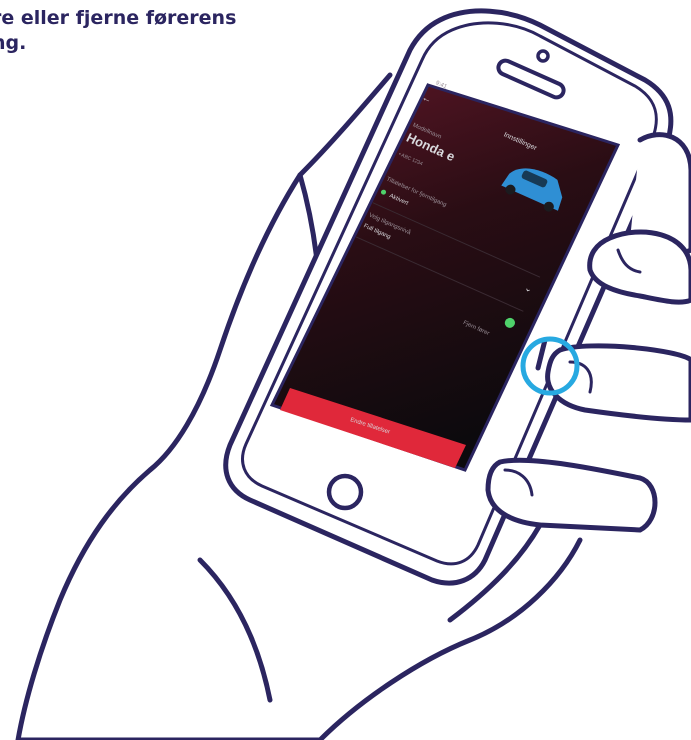  Describe the element at coordinates (345, 492) in the screenshot. I see `home-button` at that location.